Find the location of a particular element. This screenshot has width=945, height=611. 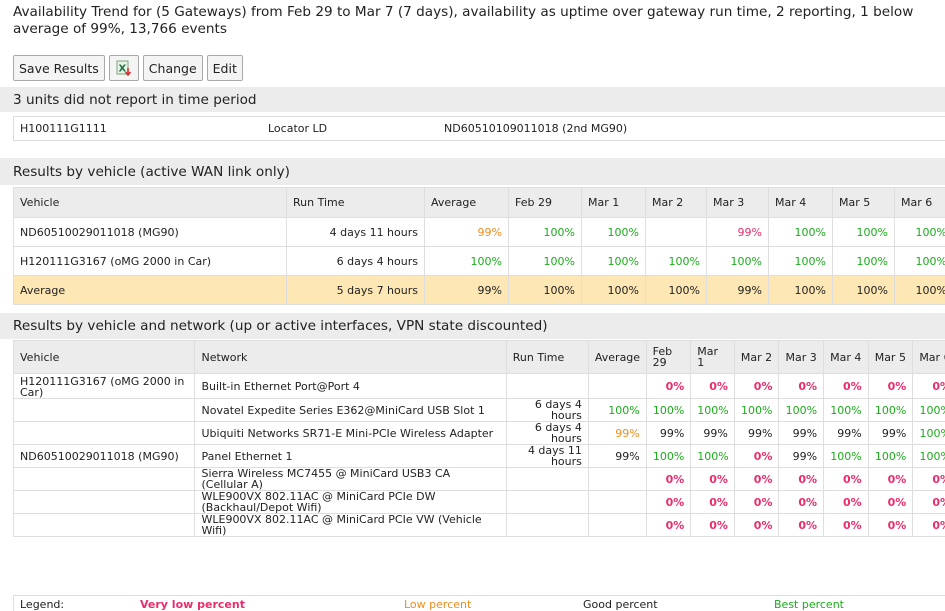

edit-button: Edit is located at coordinates (224, 68).